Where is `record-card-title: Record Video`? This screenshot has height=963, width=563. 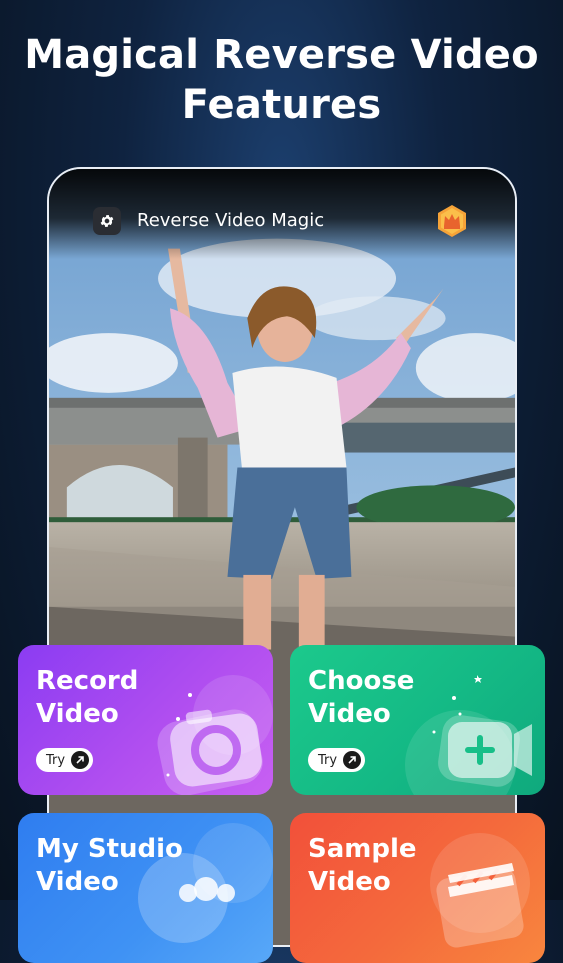
record-card-title: Record Video is located at coordinates (126, 698).